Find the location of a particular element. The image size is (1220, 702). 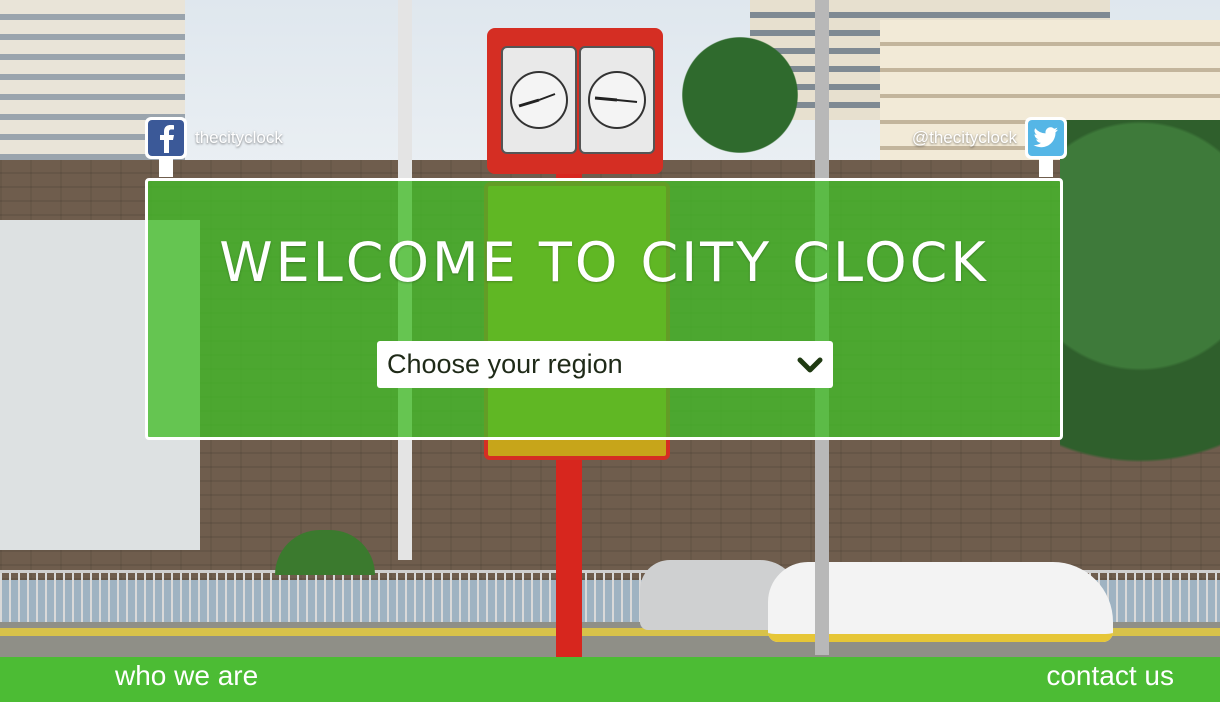

facebook-icon is located at coordinates (166, 138).